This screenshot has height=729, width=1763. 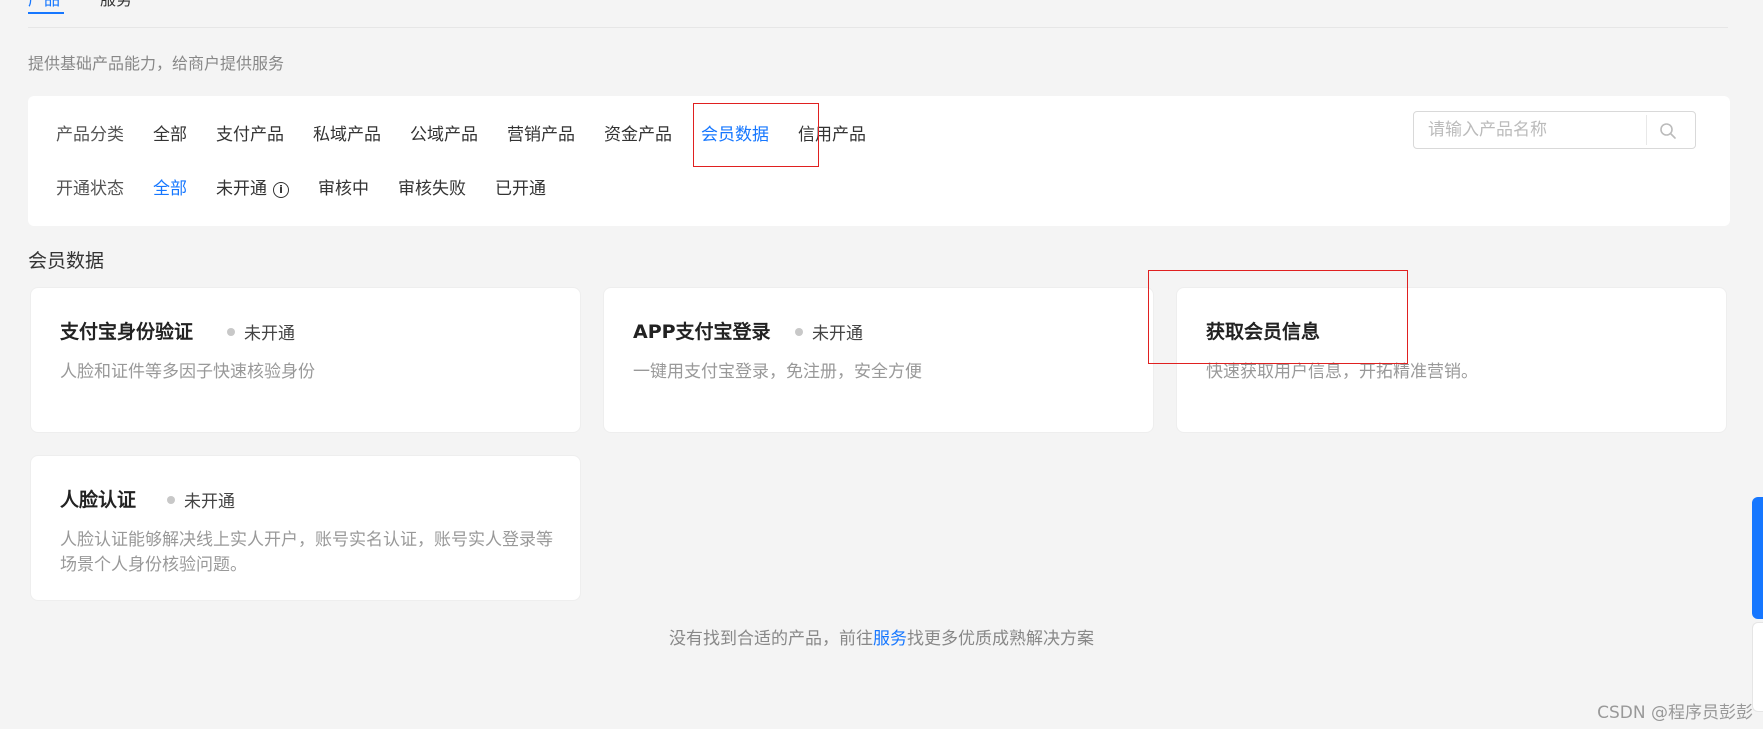 What do you see at coordinates (305, 360) in the screenshot?
I see `product-card-alipay-identity: 支付宝身份验证 未开通 人脸和证件等多因子快速核验身份` at bounding box center [305, 360].